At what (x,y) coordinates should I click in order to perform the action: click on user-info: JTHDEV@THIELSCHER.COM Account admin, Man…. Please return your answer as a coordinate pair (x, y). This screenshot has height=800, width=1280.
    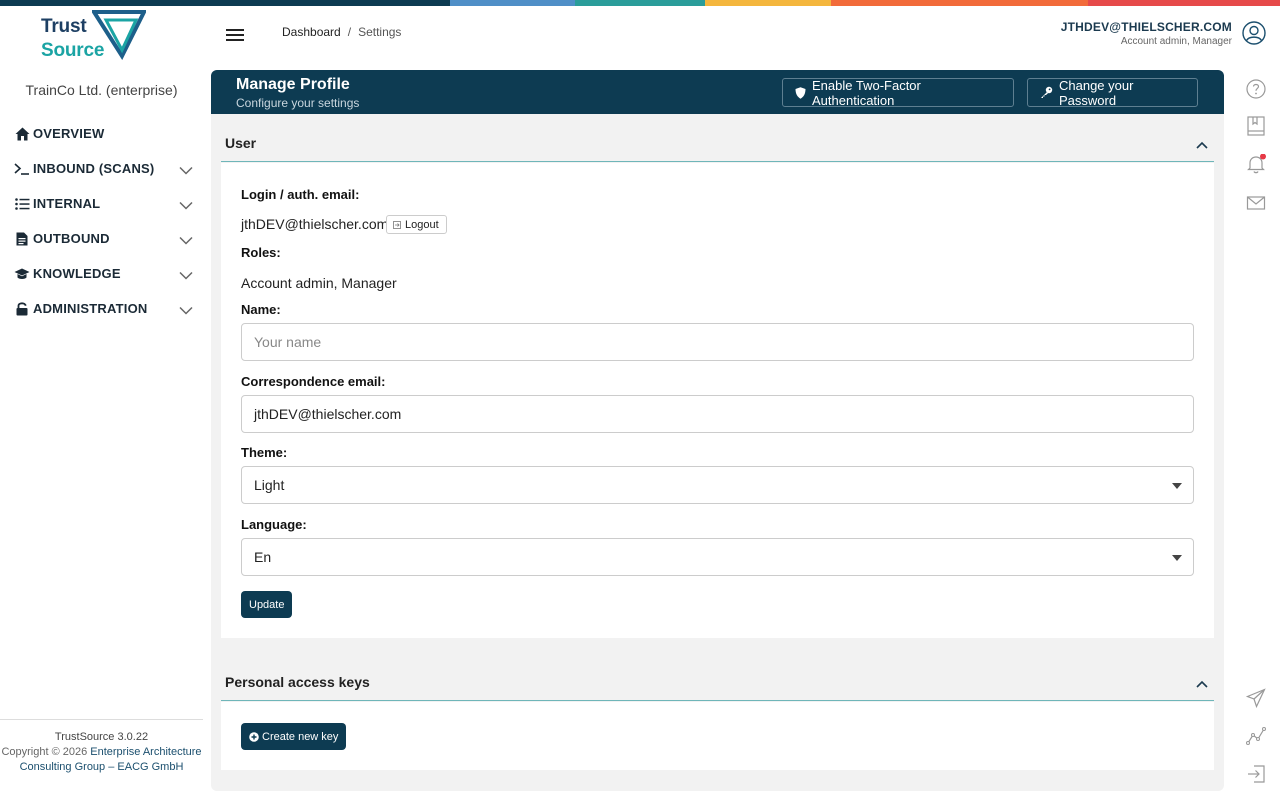
    Looking at the image, I should click on (1146, 33).